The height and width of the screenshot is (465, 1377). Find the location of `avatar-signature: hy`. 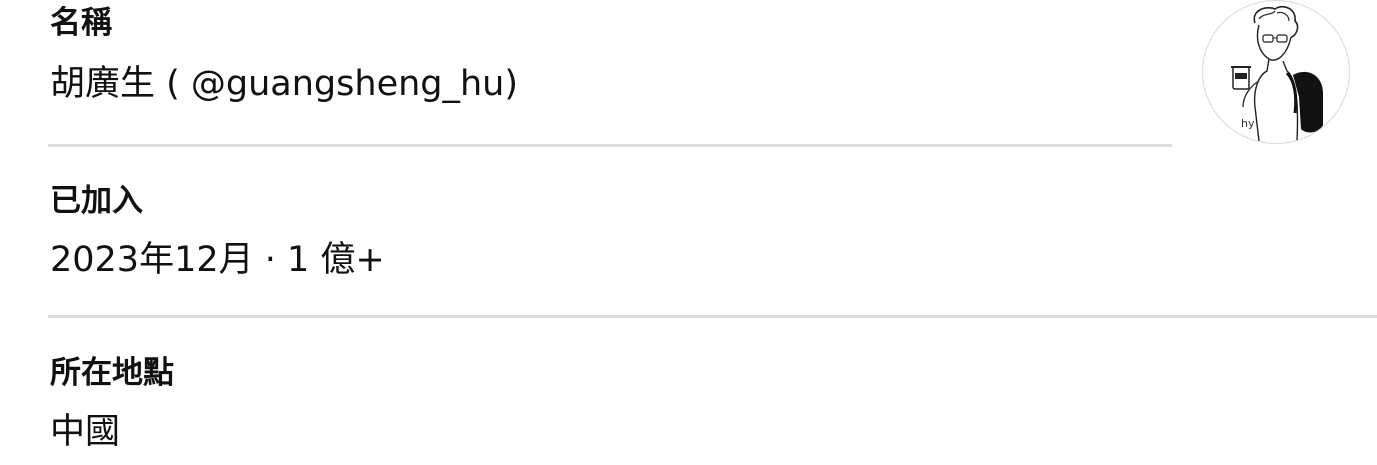

avatar-signature: hy is located at coordinates (1248, 123).